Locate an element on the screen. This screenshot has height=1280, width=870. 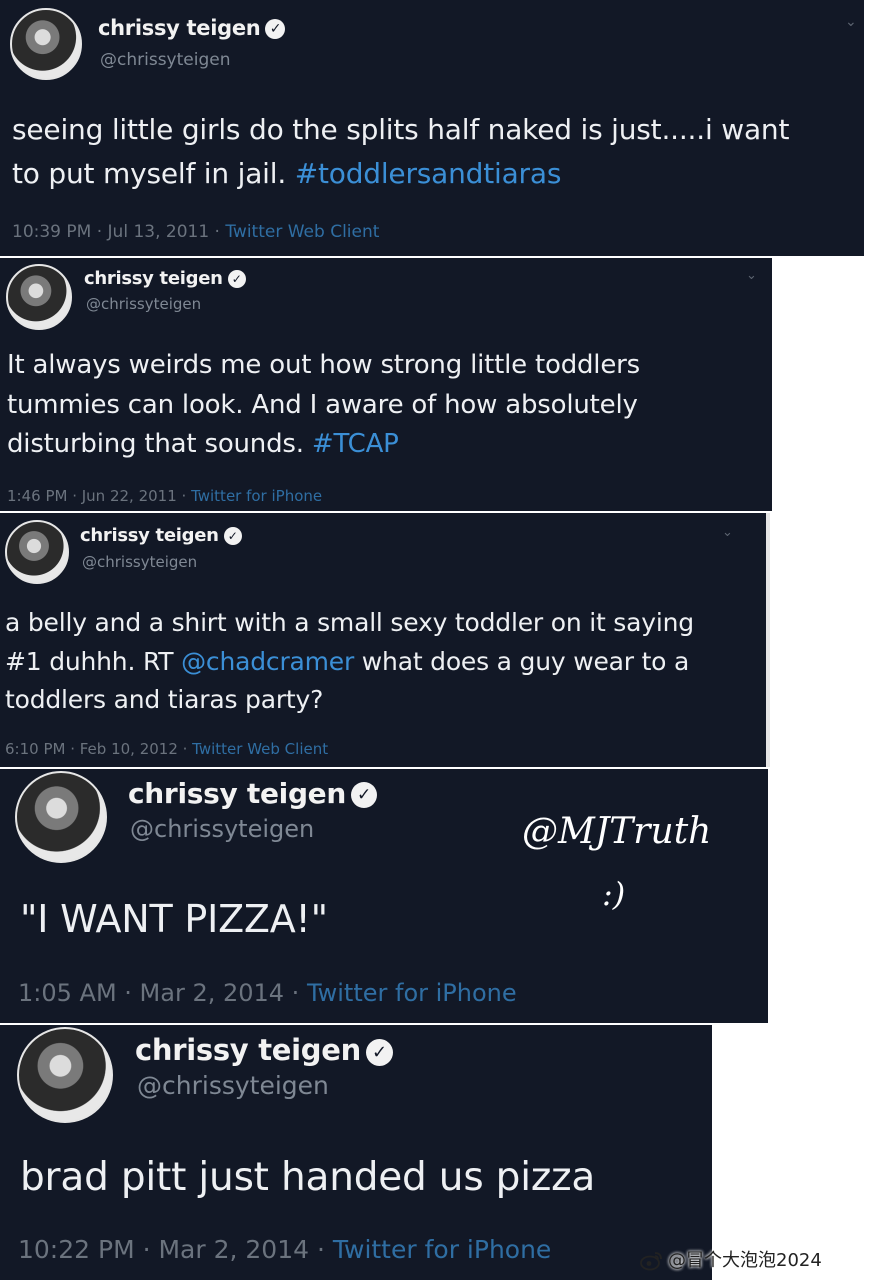
text-span: disturbing that sounds. is located at coordinates (159, 444).